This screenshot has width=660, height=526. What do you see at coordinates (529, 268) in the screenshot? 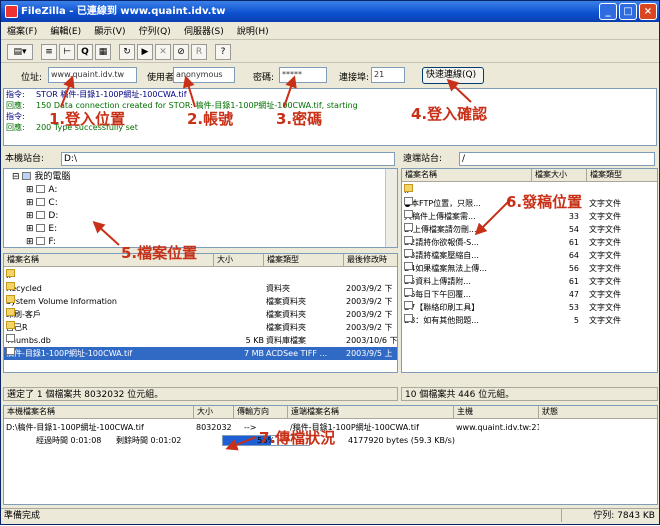
I see `file-row: D4如果檔案無法上傳... 56 文字文件` at bounding box center [529, 268].